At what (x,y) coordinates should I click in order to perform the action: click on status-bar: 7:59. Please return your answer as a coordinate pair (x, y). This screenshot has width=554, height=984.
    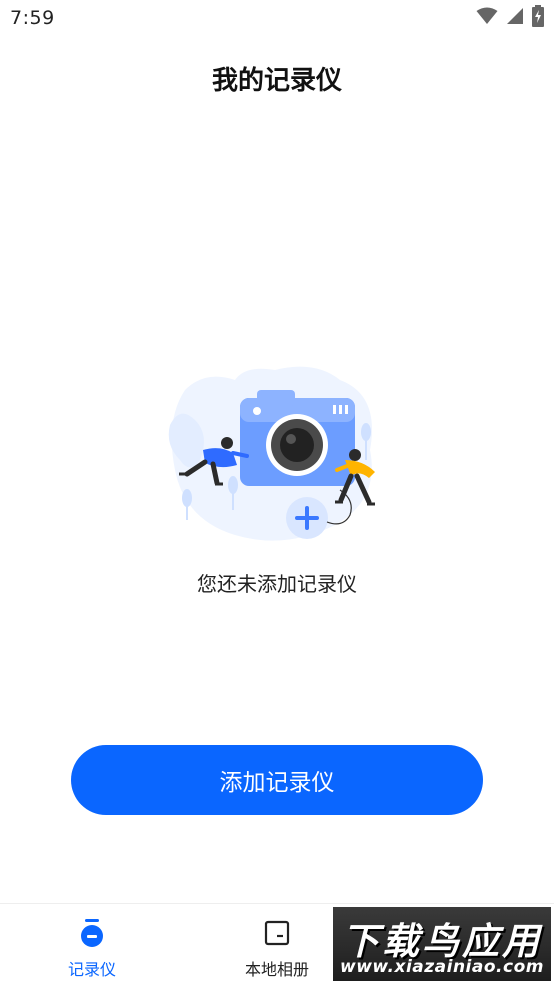
    Looking at the image, I should click on (277, 19).